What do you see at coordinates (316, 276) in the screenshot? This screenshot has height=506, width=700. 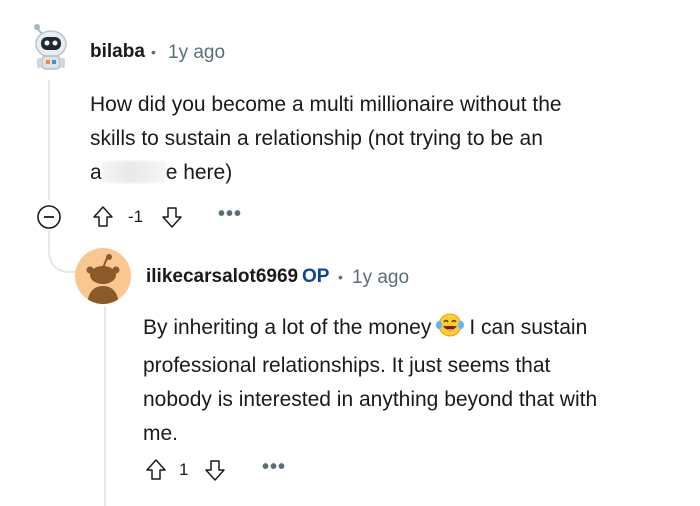 I see `op-badge: OP` at bounding box center [316, 276].